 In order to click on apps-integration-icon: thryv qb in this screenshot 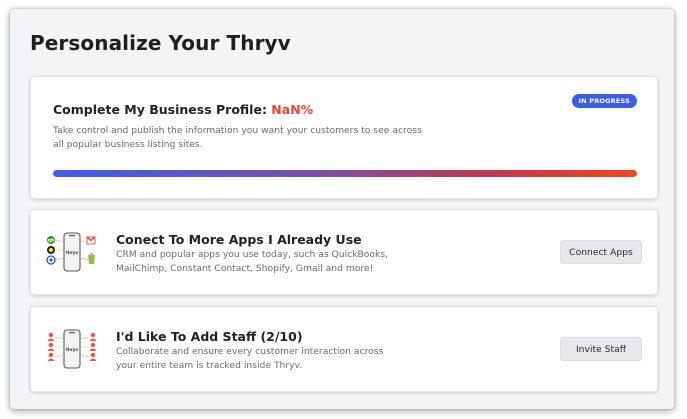, I will do `click(71, 252)`.